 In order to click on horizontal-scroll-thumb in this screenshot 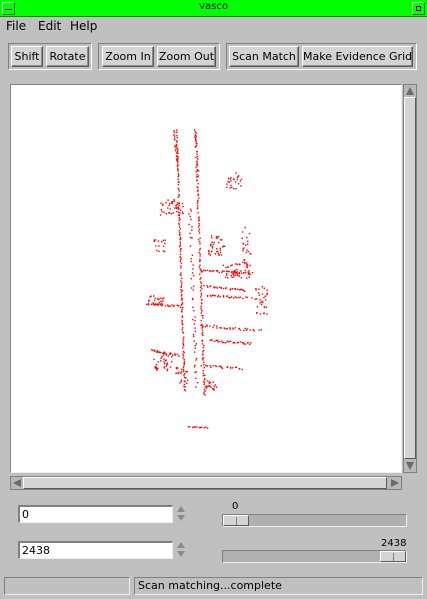, I will do `click(205, 483)`.